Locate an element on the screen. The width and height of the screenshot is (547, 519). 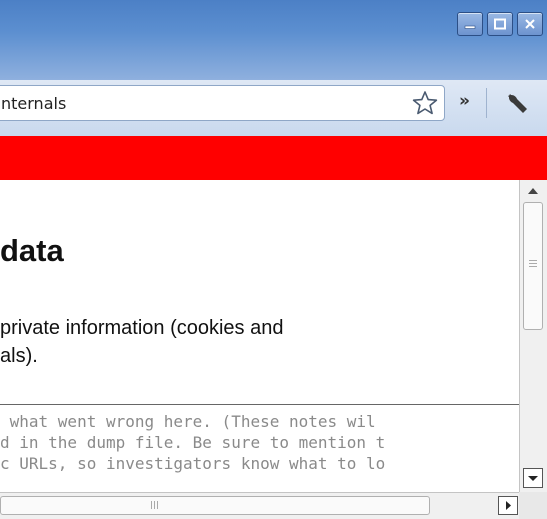
horizontal-scrollbar is located at coordinates (259, 505).